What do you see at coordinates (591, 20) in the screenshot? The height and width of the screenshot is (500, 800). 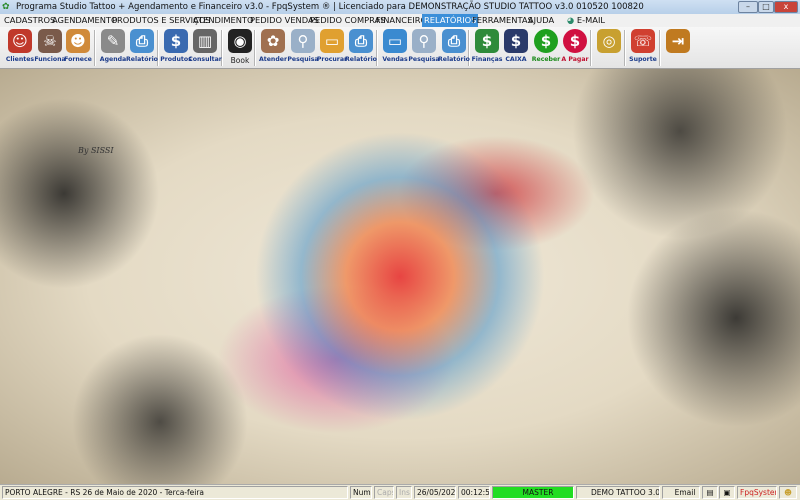 I see `menu-label: E-MAIL` at bounding box center [591, 20].